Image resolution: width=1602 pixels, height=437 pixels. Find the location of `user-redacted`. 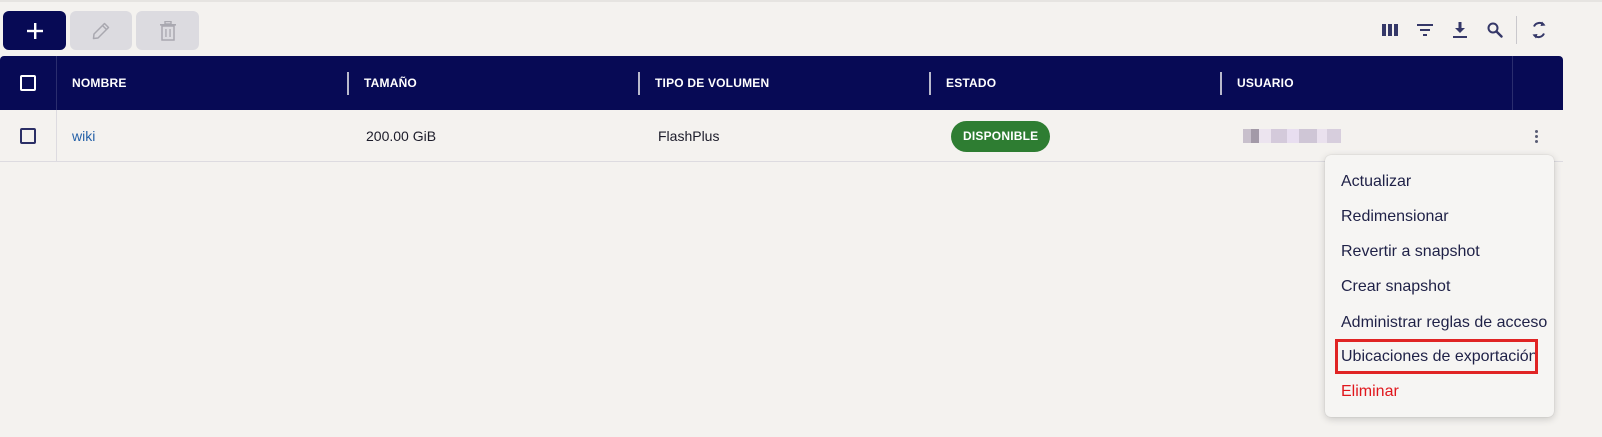

user-redacted is located at coordinates (1292, 136).